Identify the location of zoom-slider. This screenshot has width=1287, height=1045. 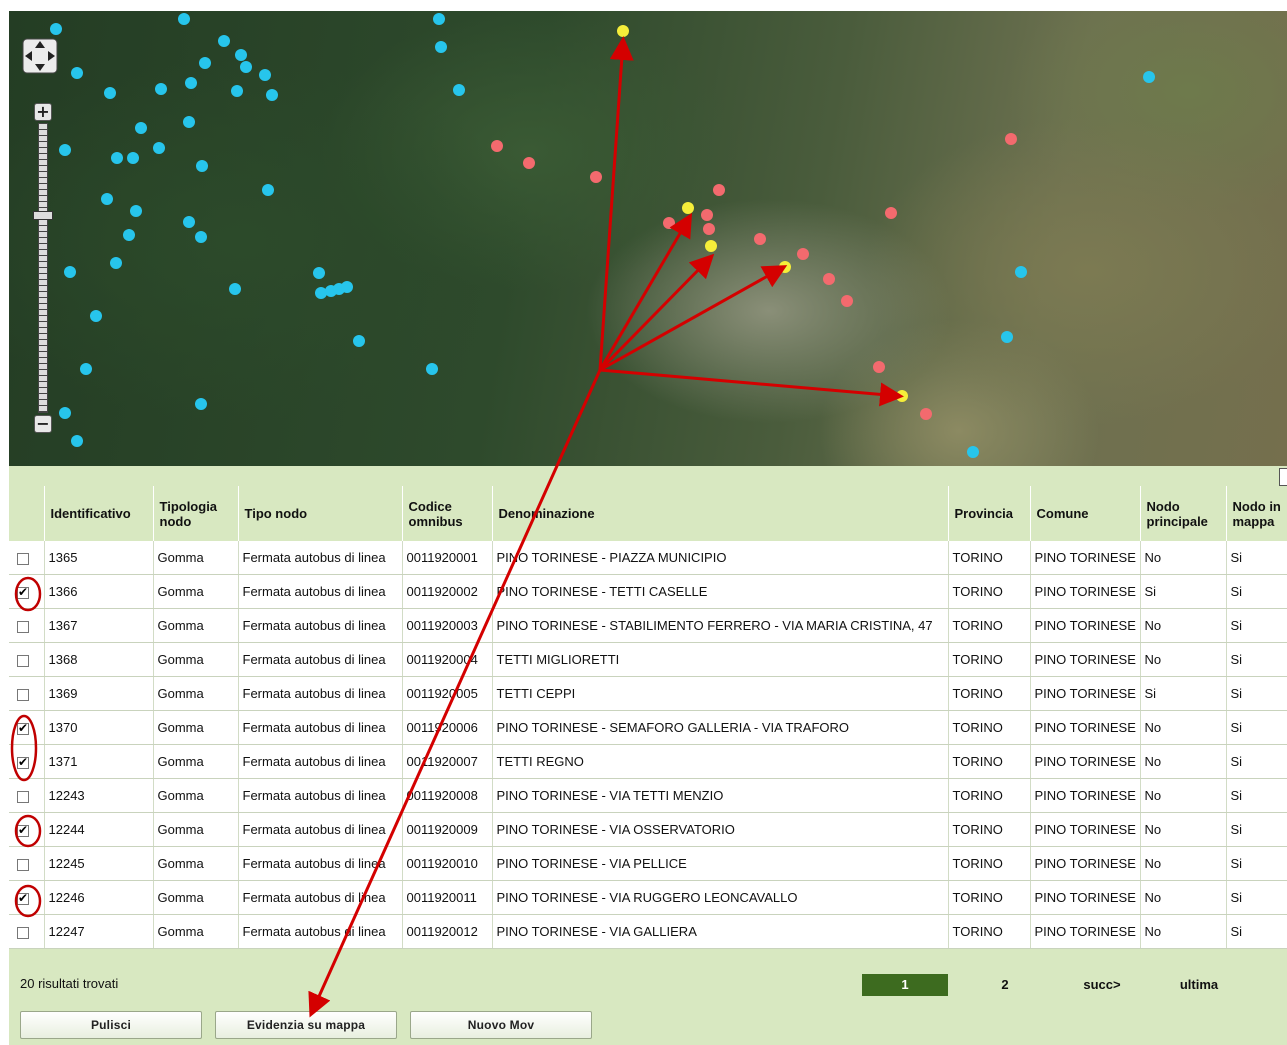
(43, 268).